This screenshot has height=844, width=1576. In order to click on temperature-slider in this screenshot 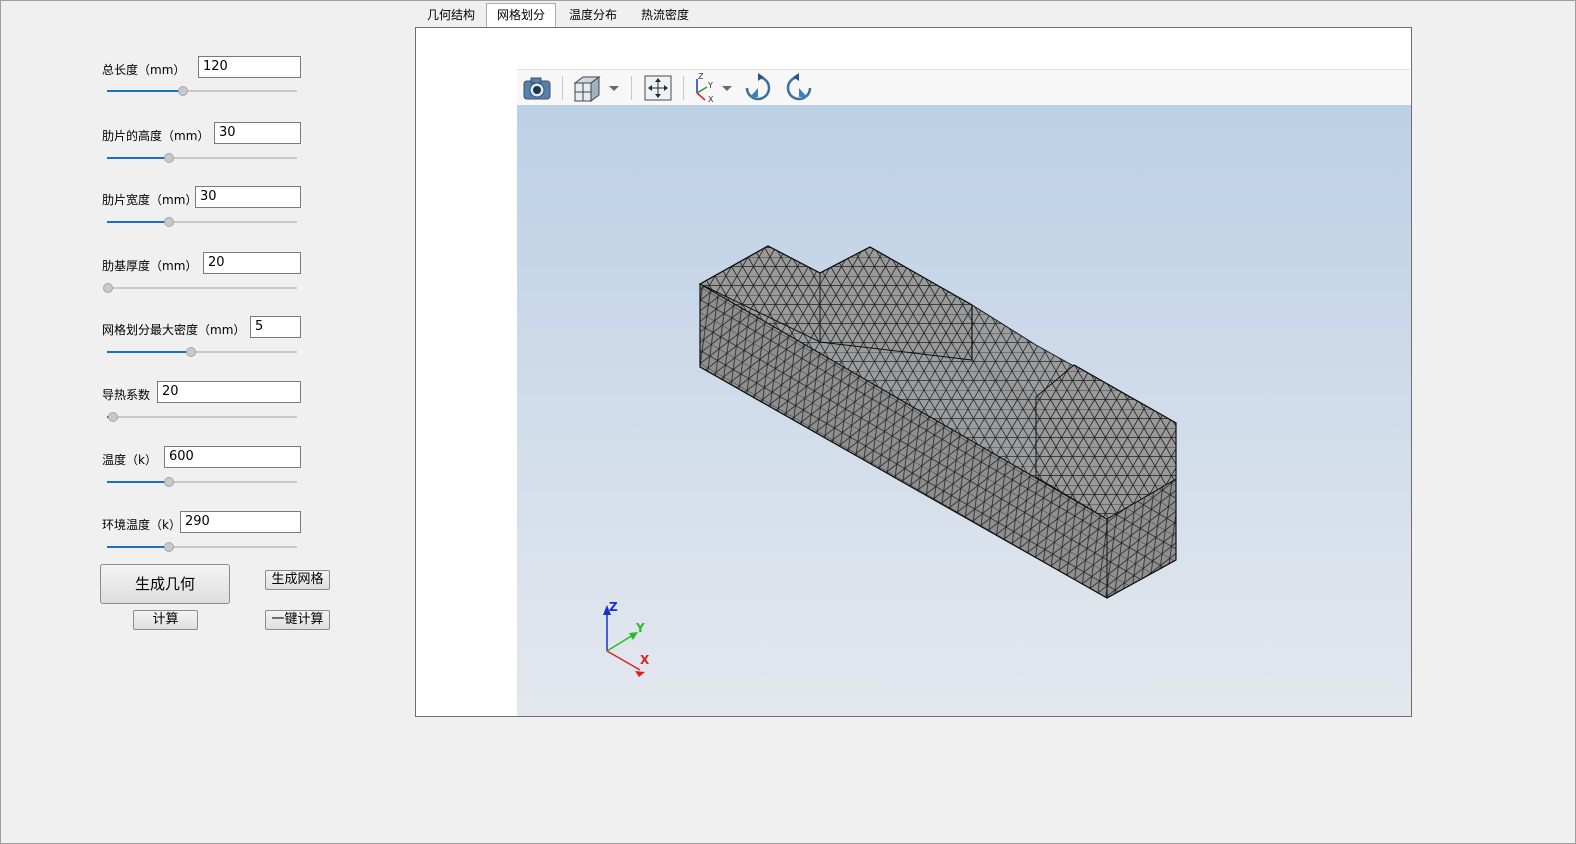, I will do `click(202, 482)`.